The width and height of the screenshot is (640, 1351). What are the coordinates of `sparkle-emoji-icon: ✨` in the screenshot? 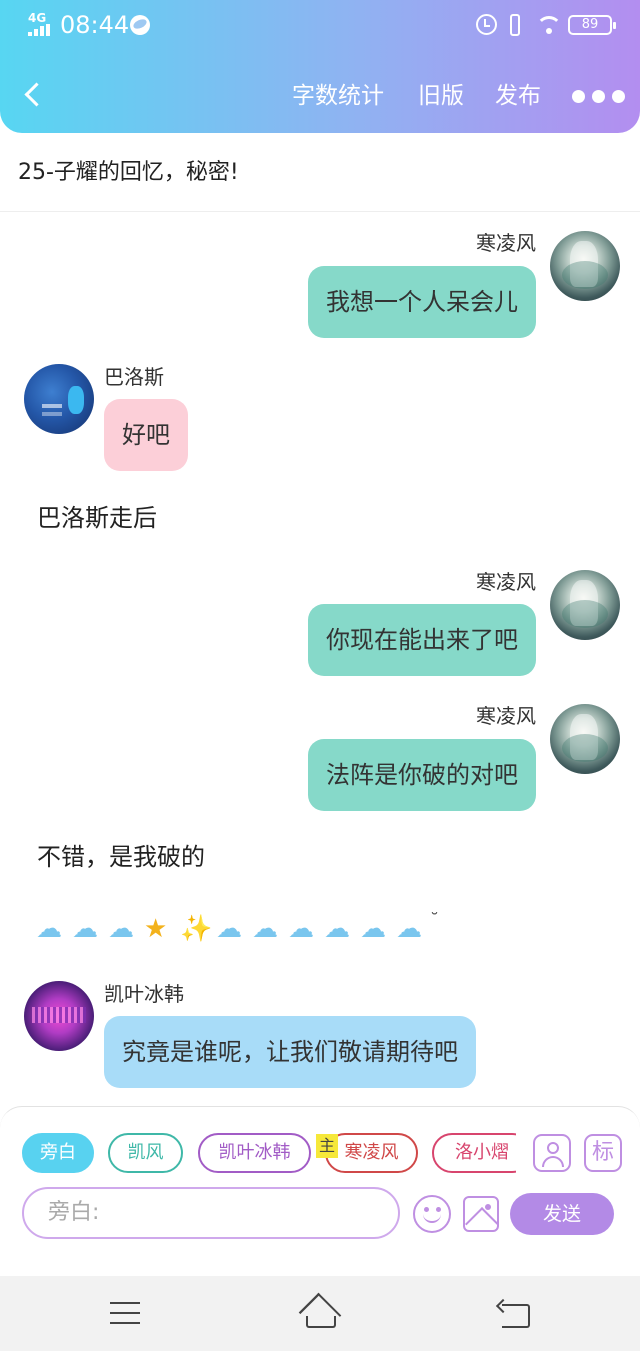 It's located at (196, 929).